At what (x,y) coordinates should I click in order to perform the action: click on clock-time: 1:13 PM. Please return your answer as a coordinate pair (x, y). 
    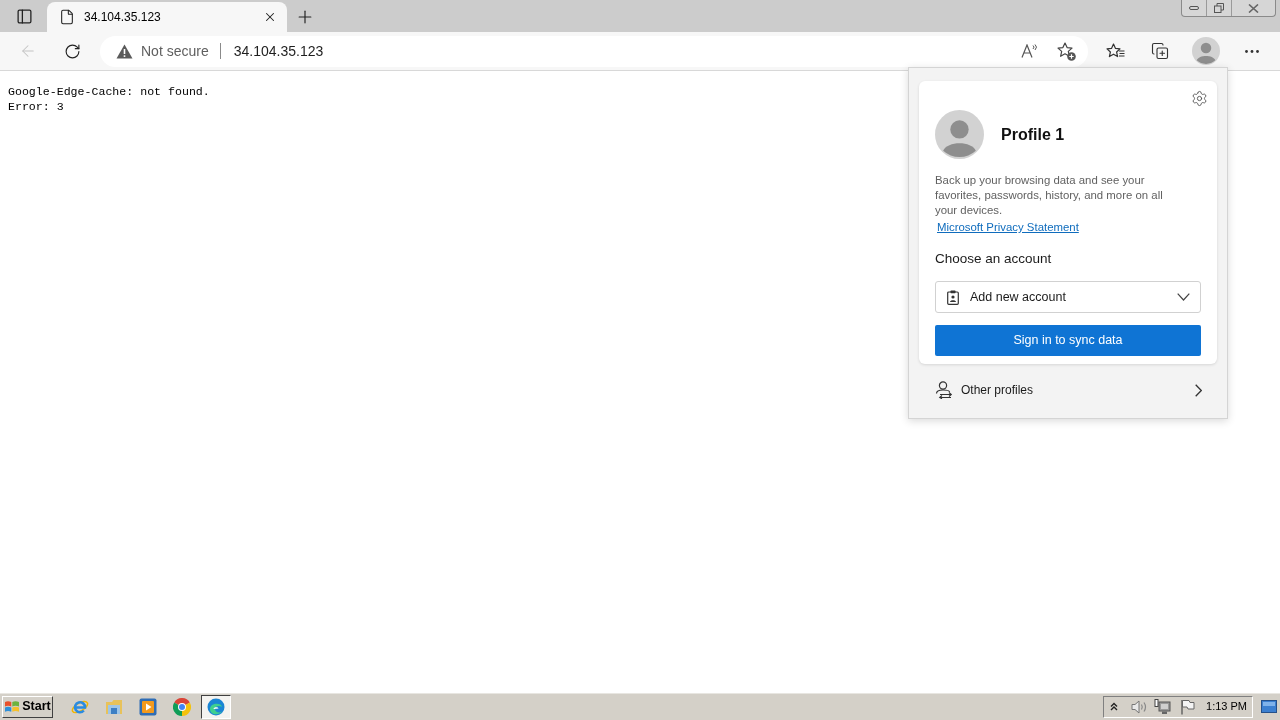
    Looking at the image, I should click on (1226, 707).